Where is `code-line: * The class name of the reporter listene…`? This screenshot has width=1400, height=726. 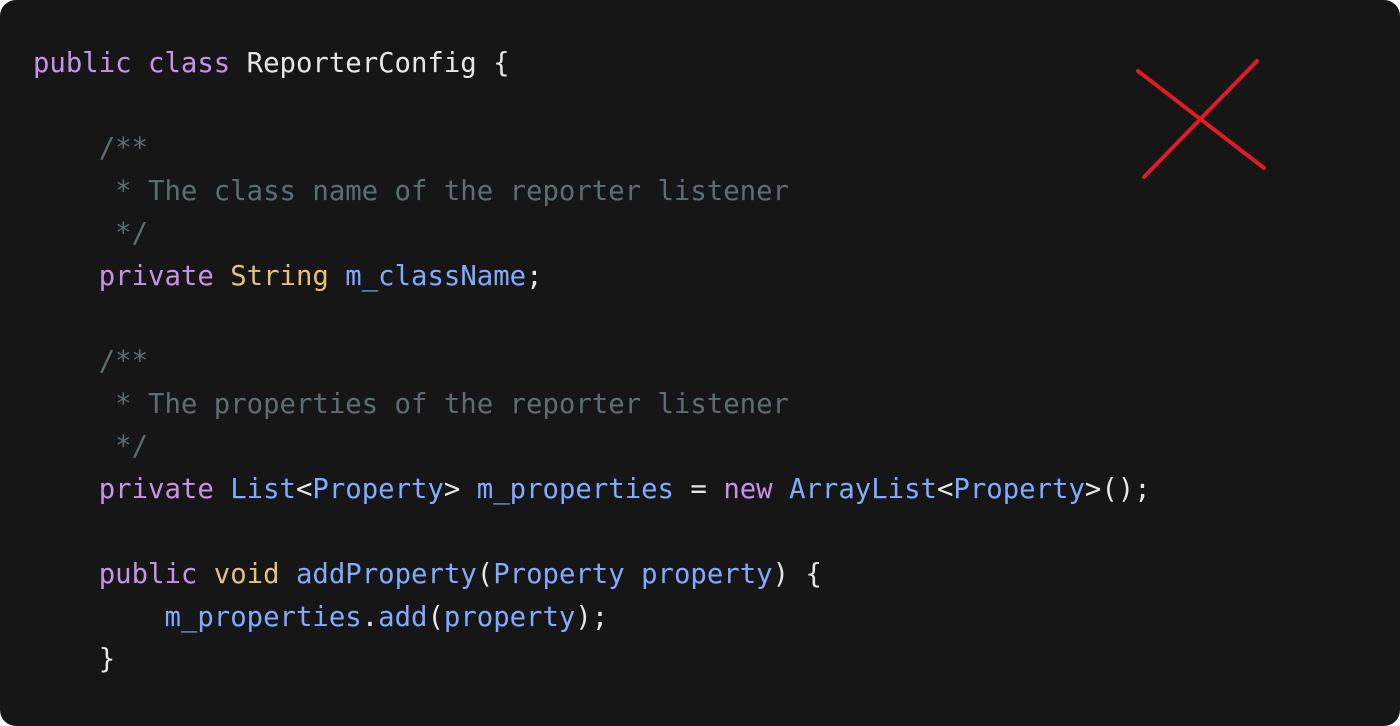
code-line: * The class name of the reporter listene… is located at coordinates (592, 192).